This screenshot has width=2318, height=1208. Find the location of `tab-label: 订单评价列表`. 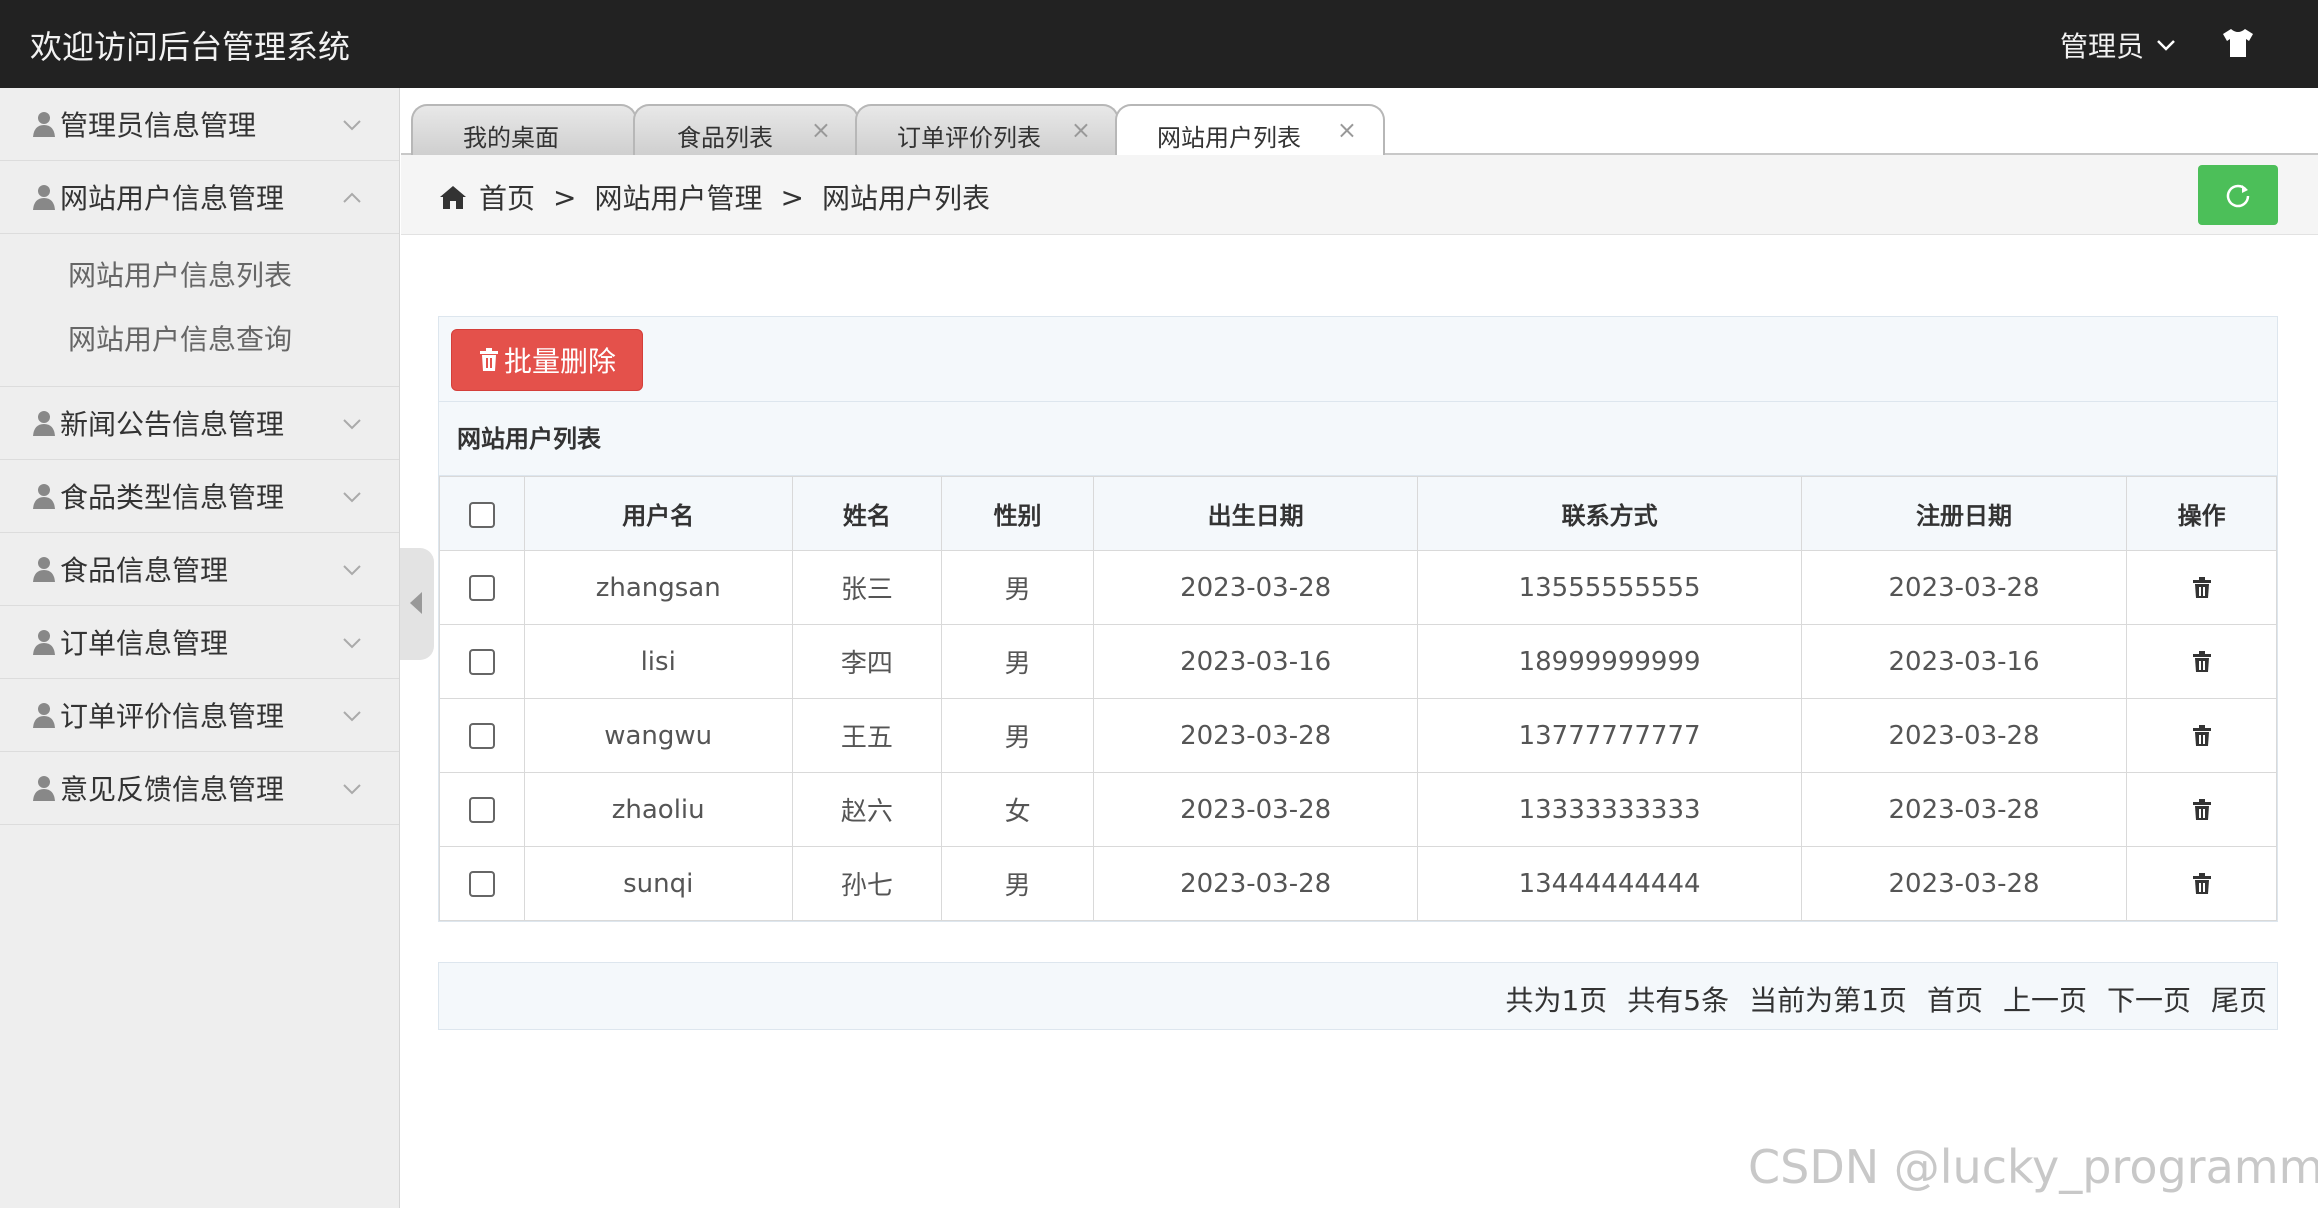

tab-label: 订单评价列表 is located at coordinates (969, 138).